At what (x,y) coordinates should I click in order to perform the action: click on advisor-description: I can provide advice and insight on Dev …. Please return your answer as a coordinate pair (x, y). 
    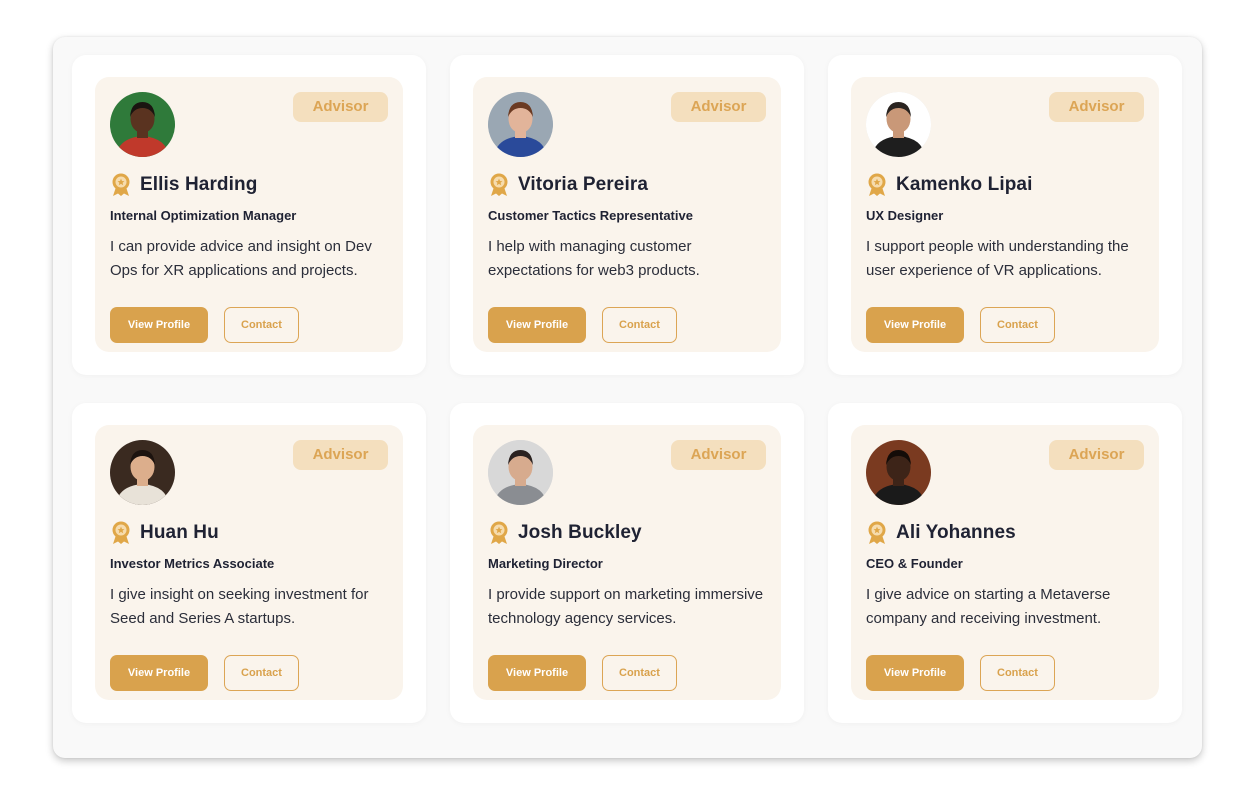
    Looking at the image, I should click on (241, 258).